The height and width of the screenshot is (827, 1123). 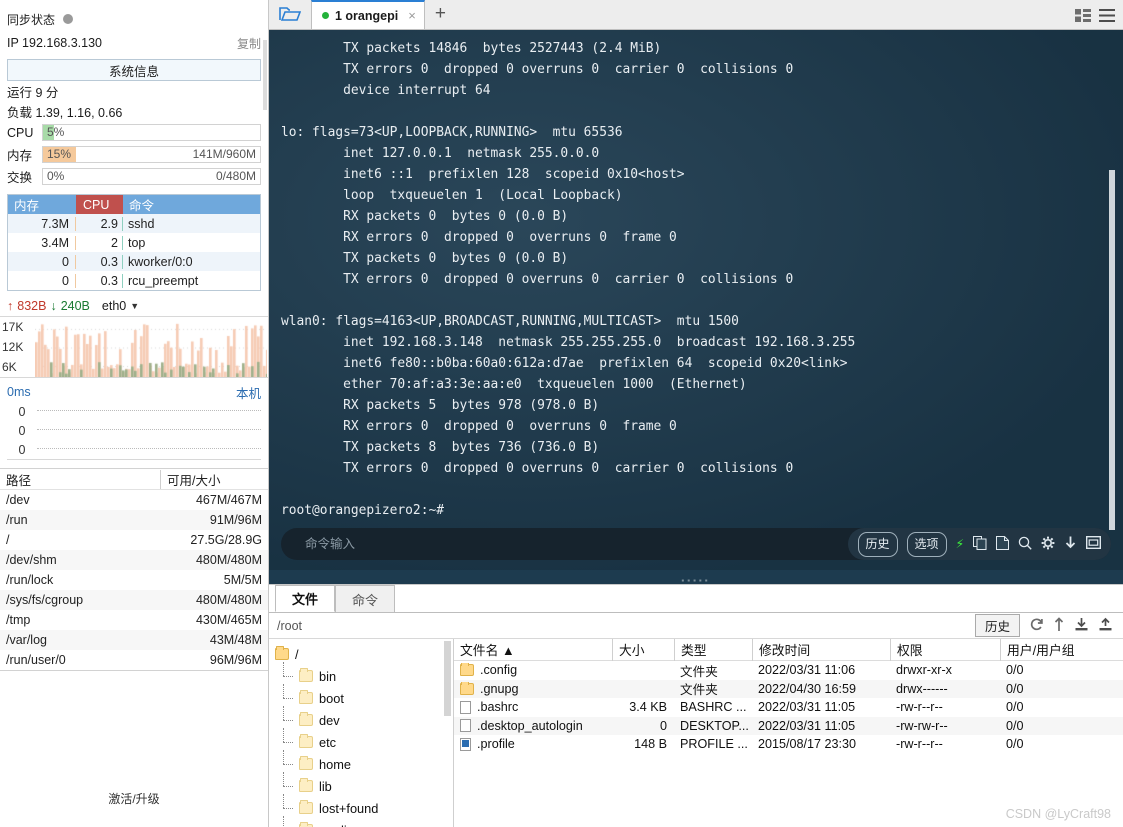 What do you see at coordinates (99, 223) in the screenshot?
I see `process-cpu: 2.9` at bounding box center [99, 223].